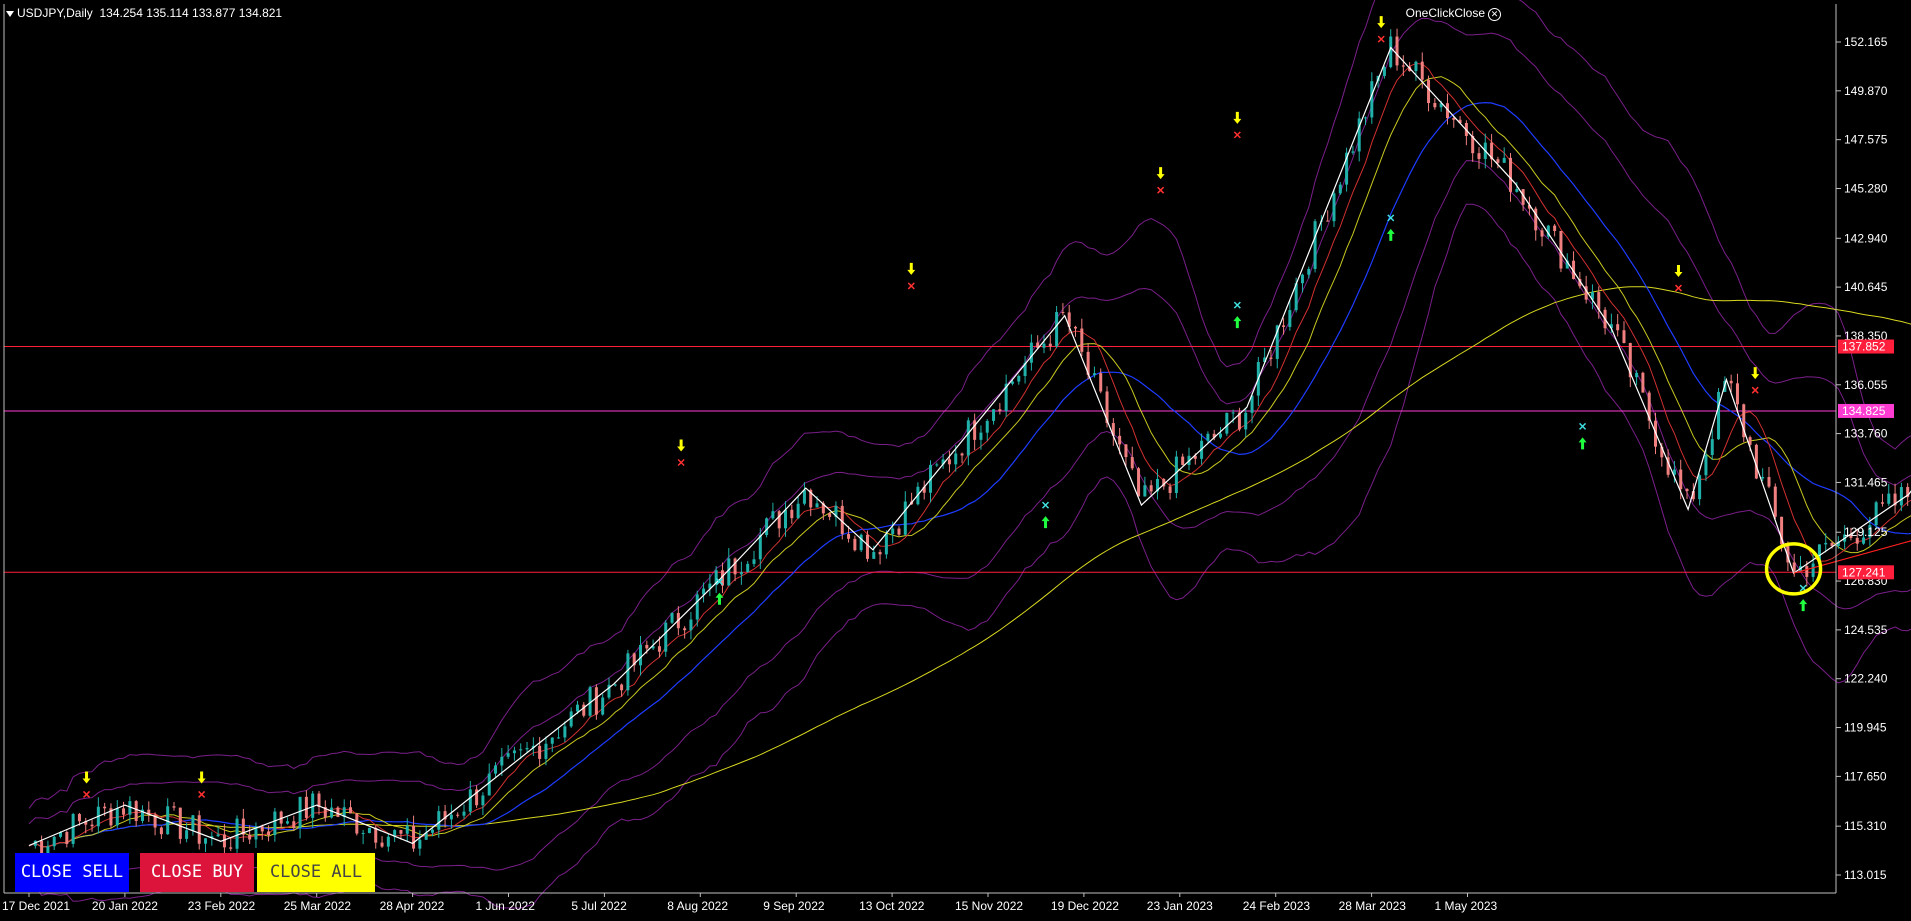 This screenshot has width=1911, height=921. I want to click on close-sell-button: CLOSE SELL, so click(72, 872).